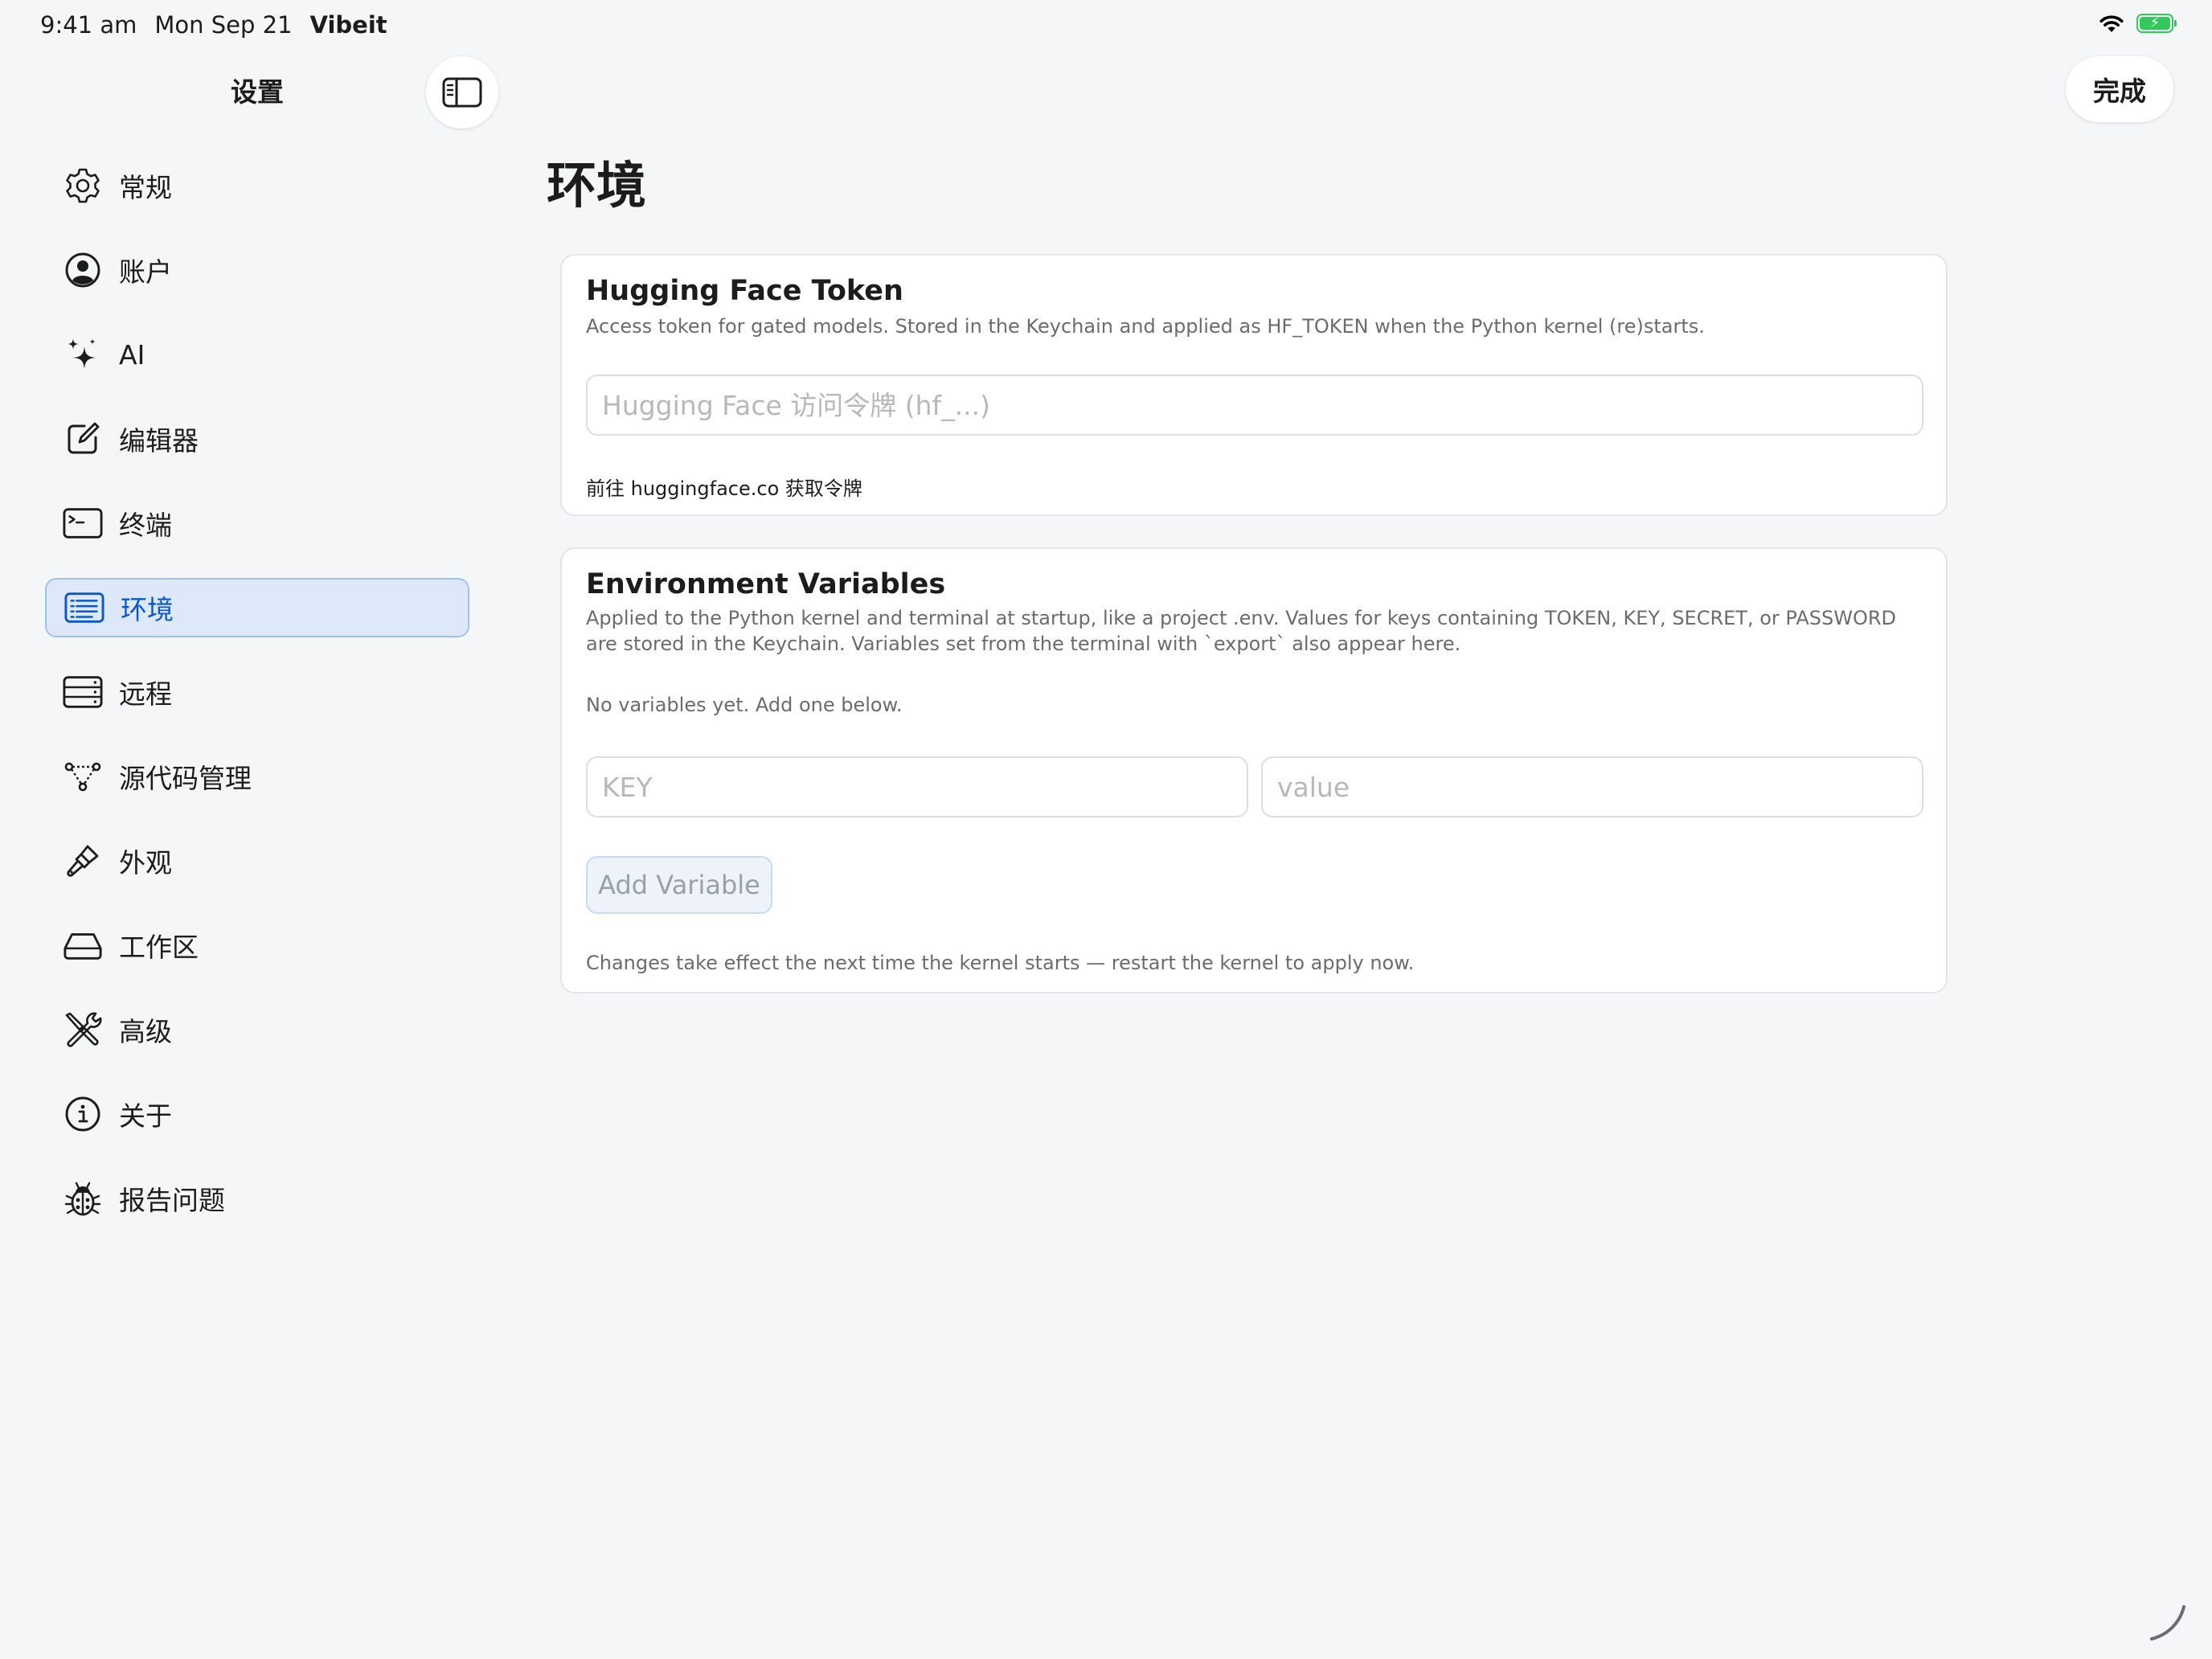  What do you see at coordinates (159, 948) in the screenshot?
I see `sidebar-item-label: 工作区` at bounding box center [159, 948].